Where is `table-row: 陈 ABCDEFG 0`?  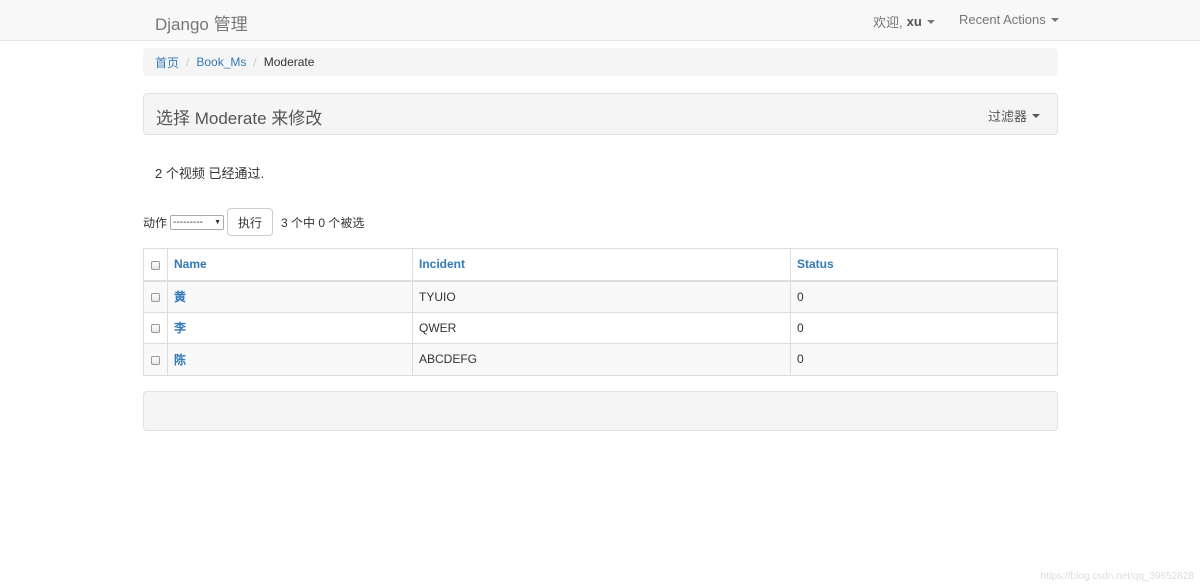 table-row: 陈 ABCDEFG 0 is located at coordinates (600, 359).